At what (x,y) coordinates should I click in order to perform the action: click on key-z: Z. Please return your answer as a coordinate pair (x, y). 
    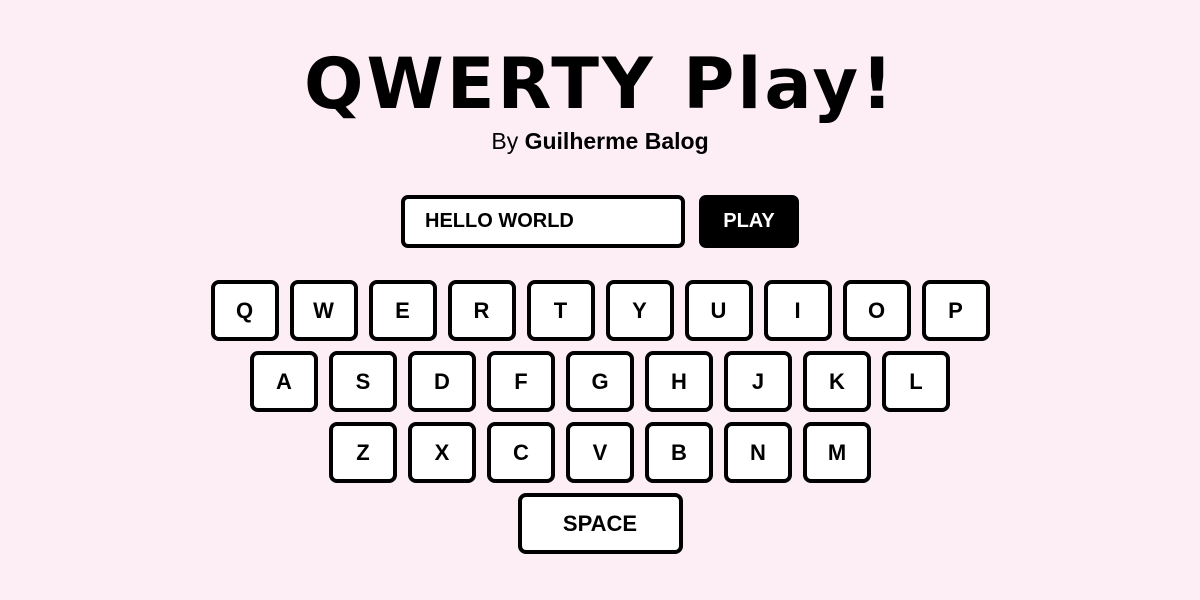
    Looking at the image, I should click on (363, 452).